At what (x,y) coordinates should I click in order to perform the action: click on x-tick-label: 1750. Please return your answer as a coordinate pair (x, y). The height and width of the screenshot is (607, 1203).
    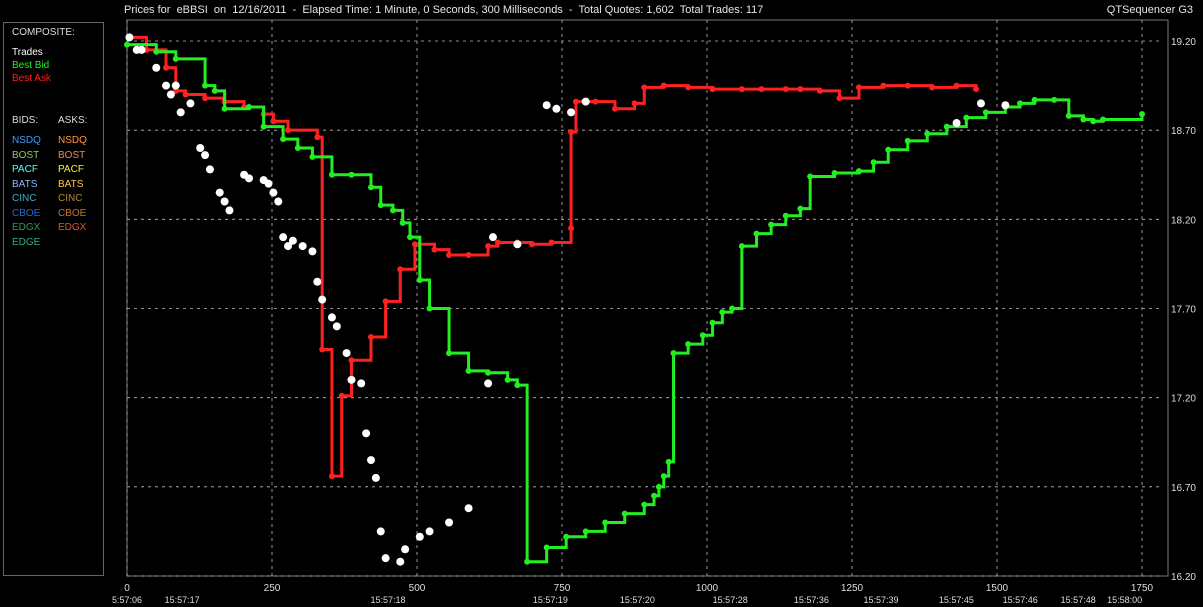
    Looking at the image, I should click on (1142, 588).